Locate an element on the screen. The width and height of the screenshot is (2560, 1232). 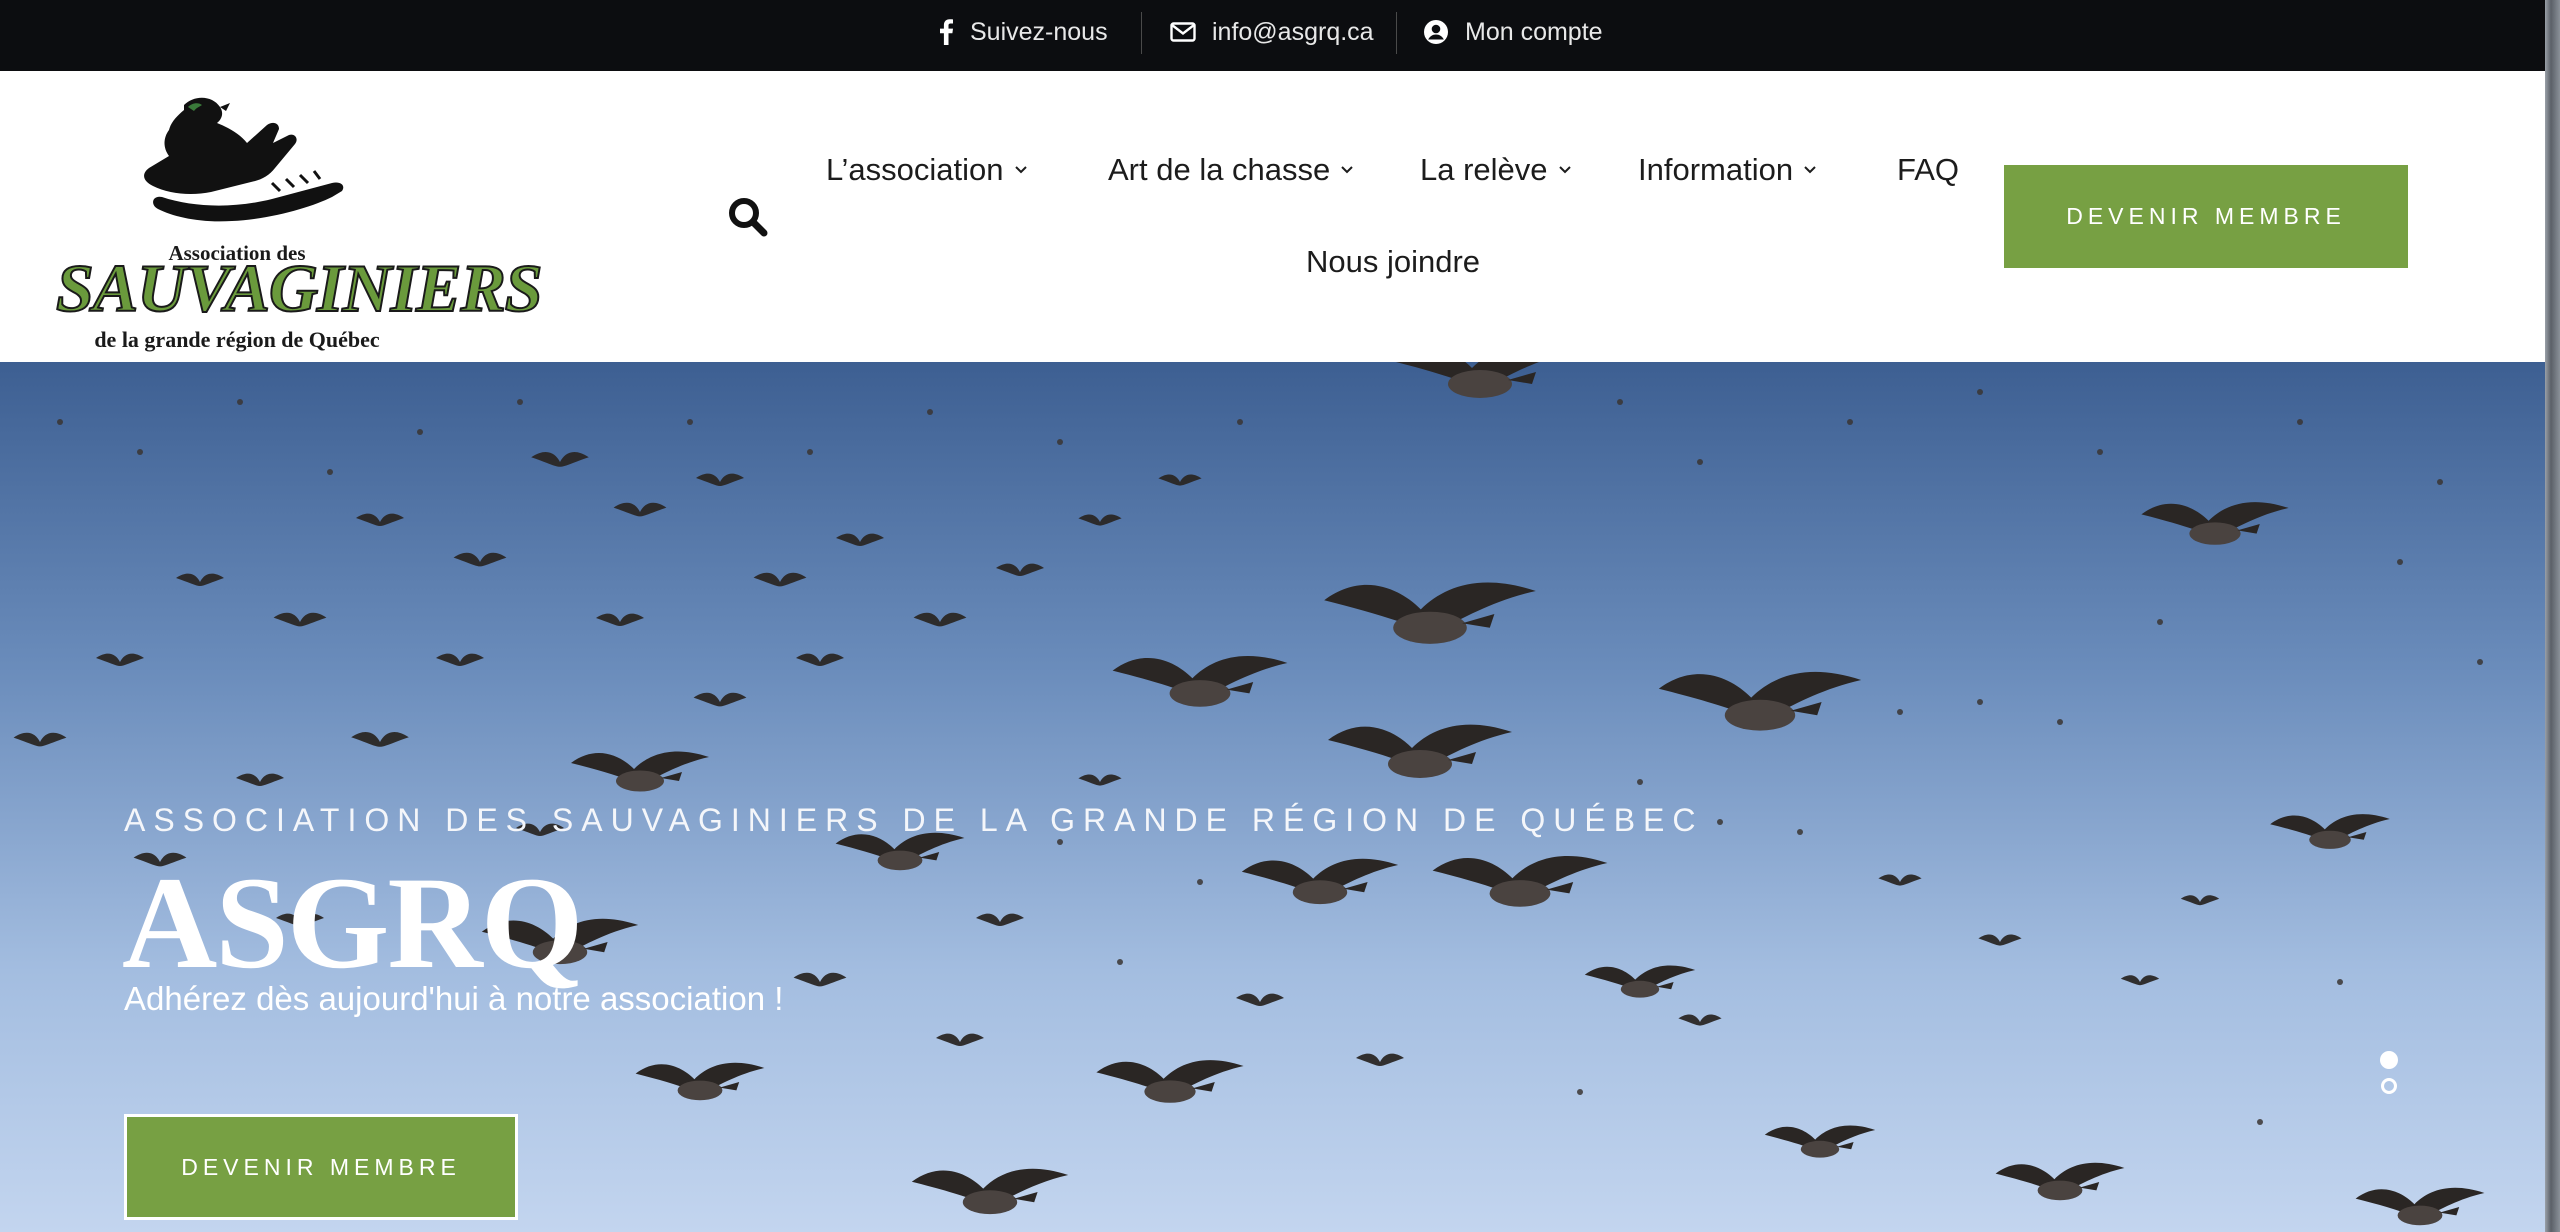
search-icon is located at coordinates (748, 217).